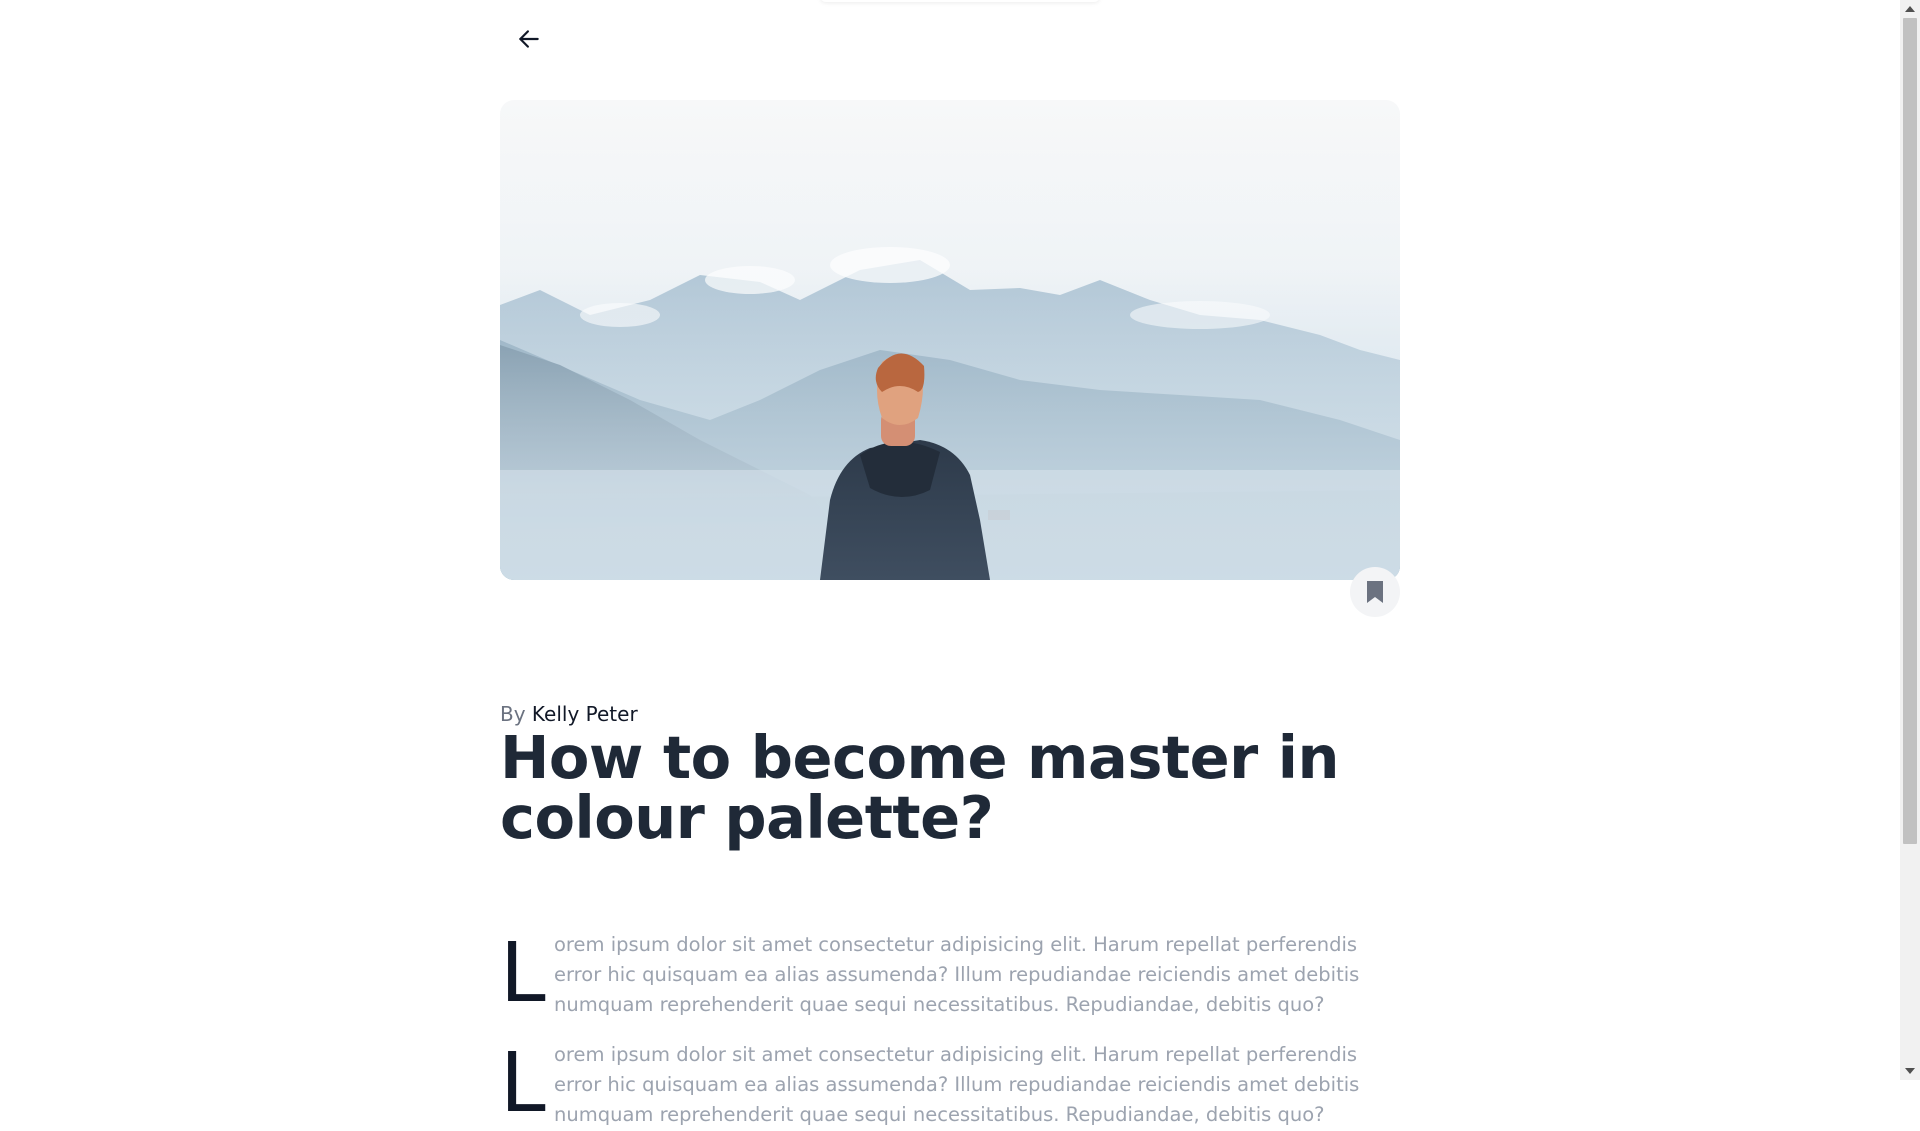  What do you see at coordinates (1910, 431) in the screenshot?
I see `scrollbar-thumb` at bounding box center [1910, 431].